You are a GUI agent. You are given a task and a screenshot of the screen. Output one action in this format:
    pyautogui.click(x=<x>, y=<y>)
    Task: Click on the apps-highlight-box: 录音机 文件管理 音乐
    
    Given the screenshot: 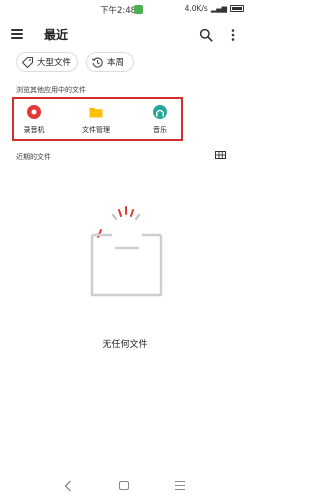 What is the action you would take?
    pyautogui.click(x=97, y=119)
    